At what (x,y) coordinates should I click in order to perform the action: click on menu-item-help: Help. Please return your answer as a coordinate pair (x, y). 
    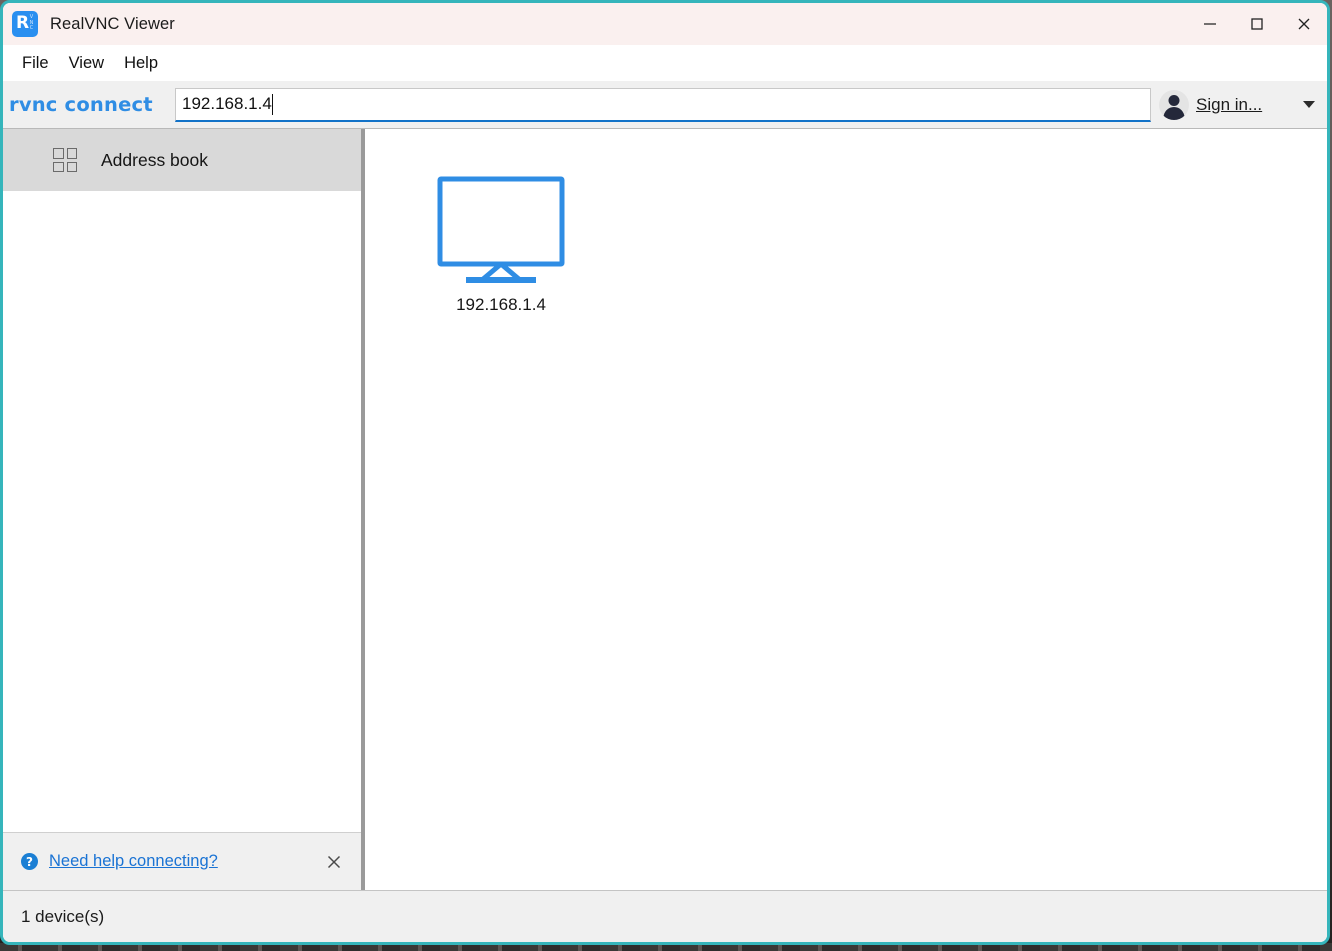
    Looking at the image, I should click on (141, 63).